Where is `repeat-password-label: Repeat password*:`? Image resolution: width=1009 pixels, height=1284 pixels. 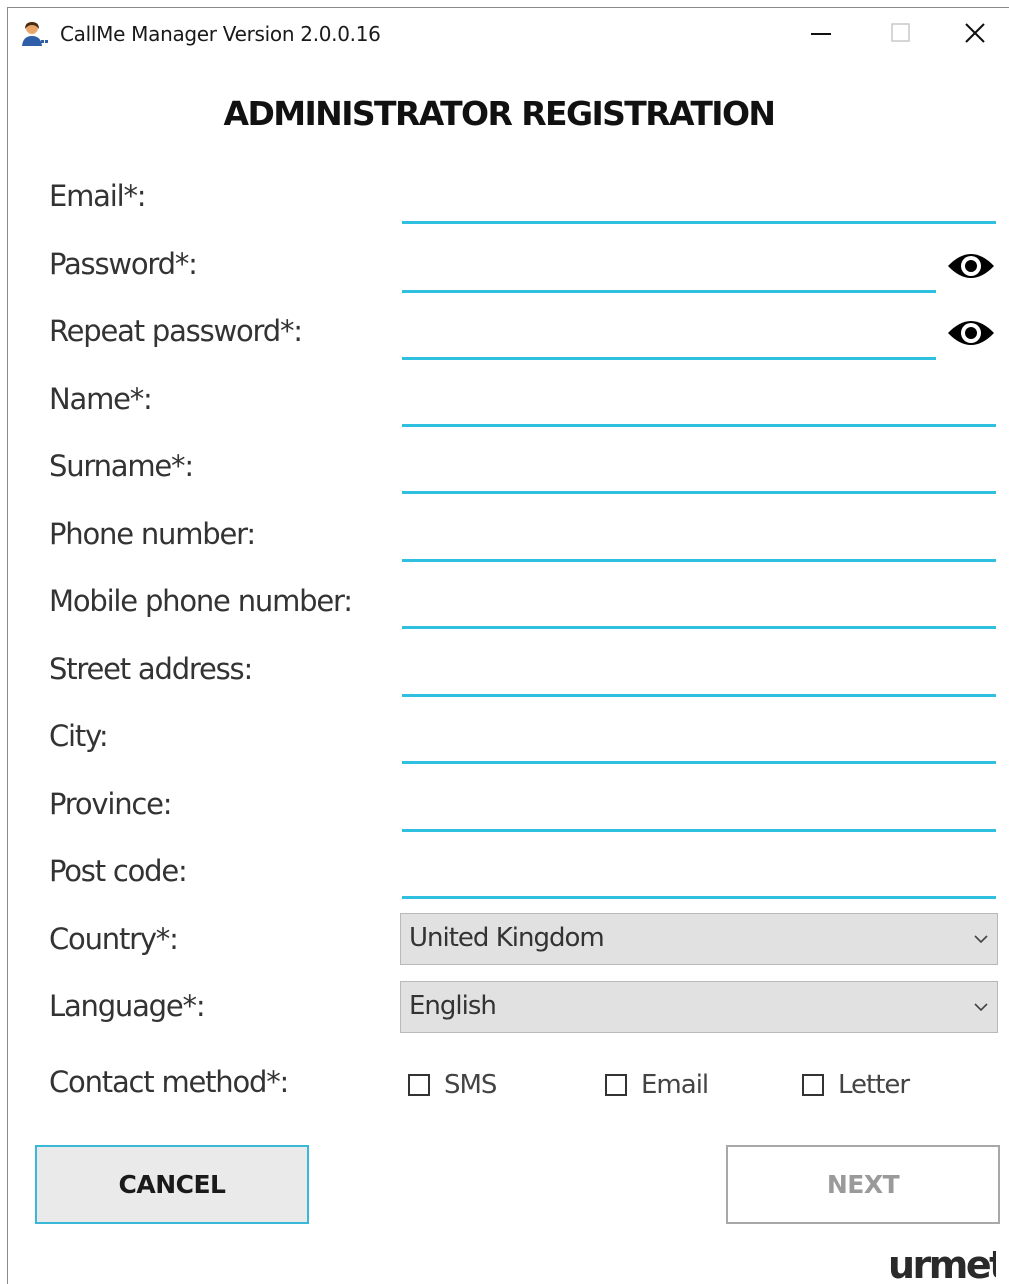
repeat-password-label: Repeat password*: is located at coordinates (176, 331).